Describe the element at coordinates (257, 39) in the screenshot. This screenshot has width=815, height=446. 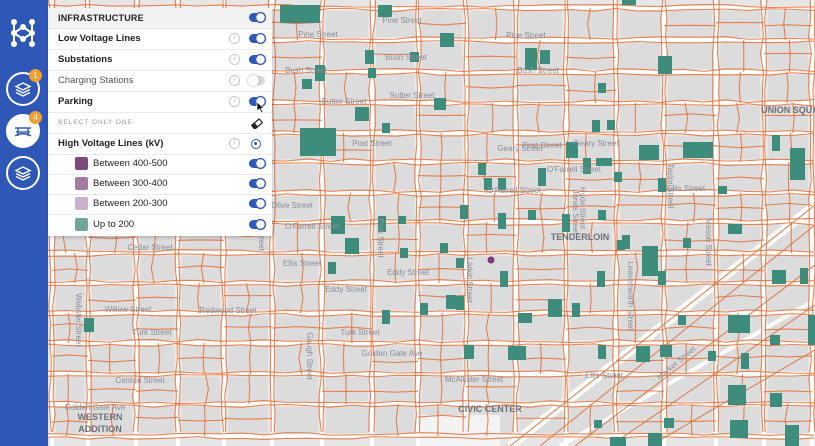
I see `low-voltage-toggle` at that location.